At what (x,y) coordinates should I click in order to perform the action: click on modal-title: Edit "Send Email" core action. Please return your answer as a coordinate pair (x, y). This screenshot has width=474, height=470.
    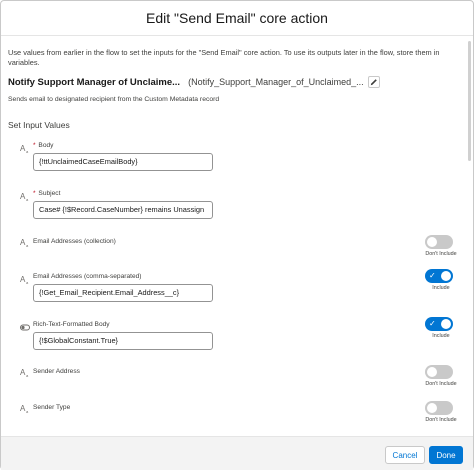
    Looking at the image, I should click on (237, 18).